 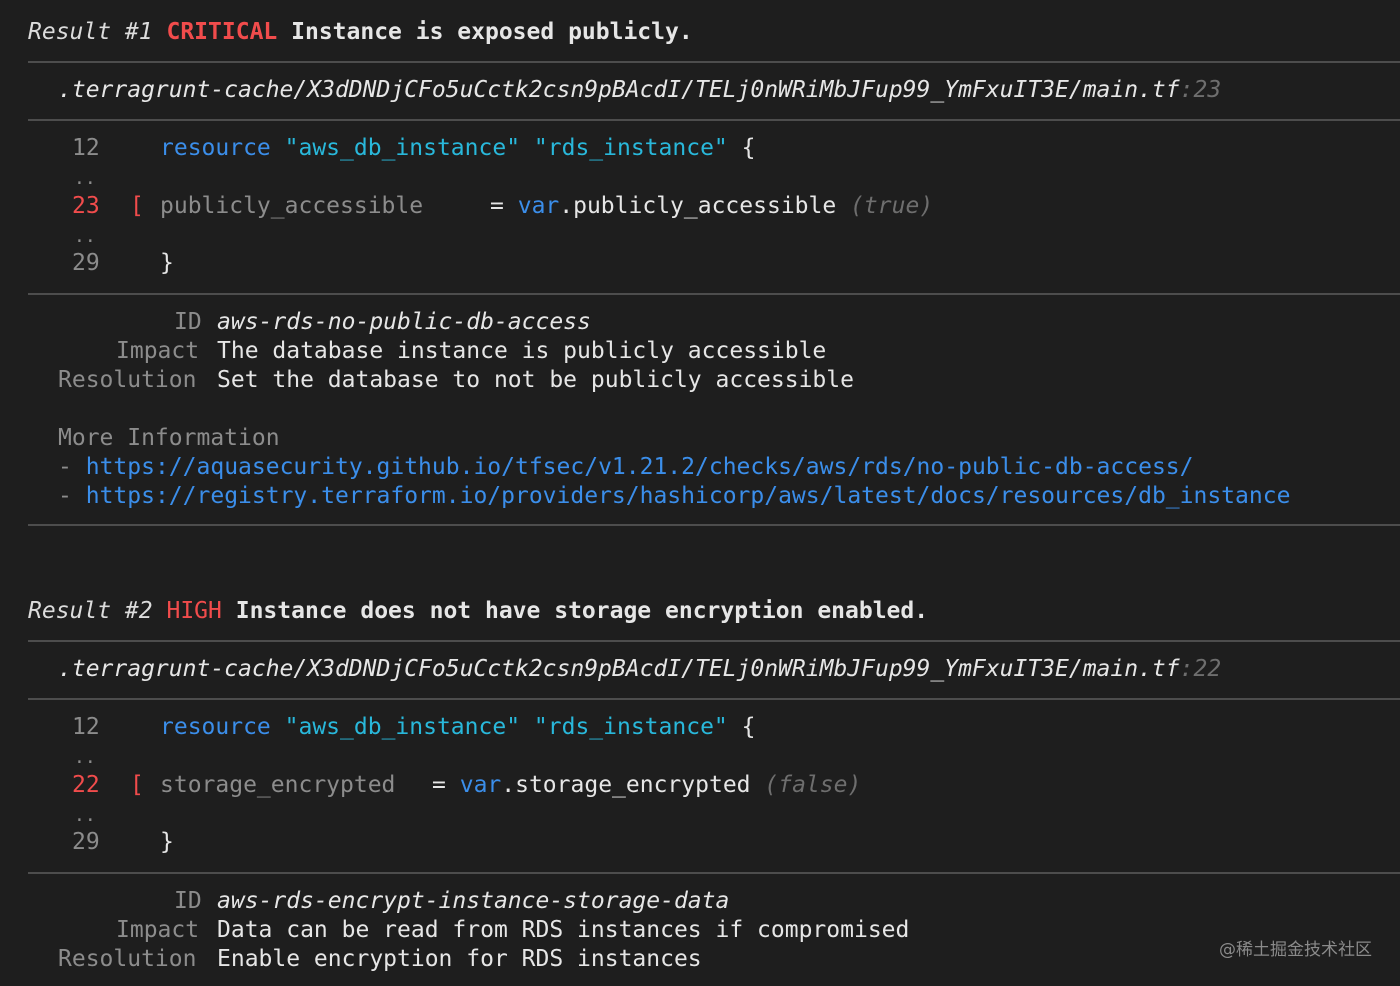 I want to click on code-attribute: publicly_accessible, so click(x=292, y=206).